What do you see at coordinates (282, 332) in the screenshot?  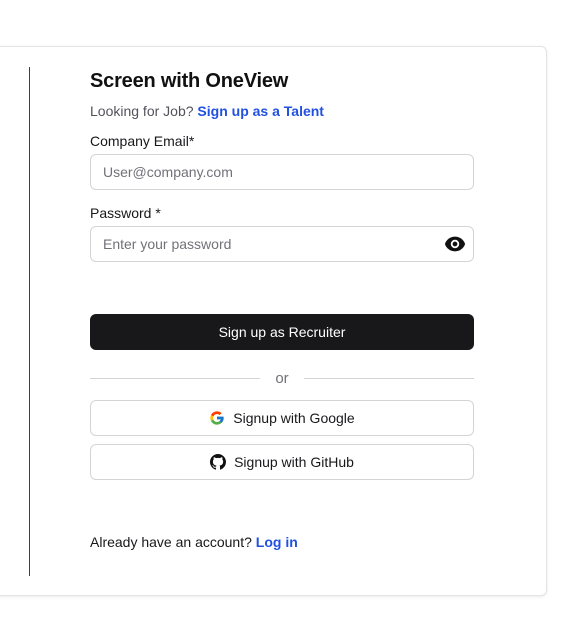 I see `signup-recruiter-button: Sign up as Recruiter` at bounding box center [282, 332].